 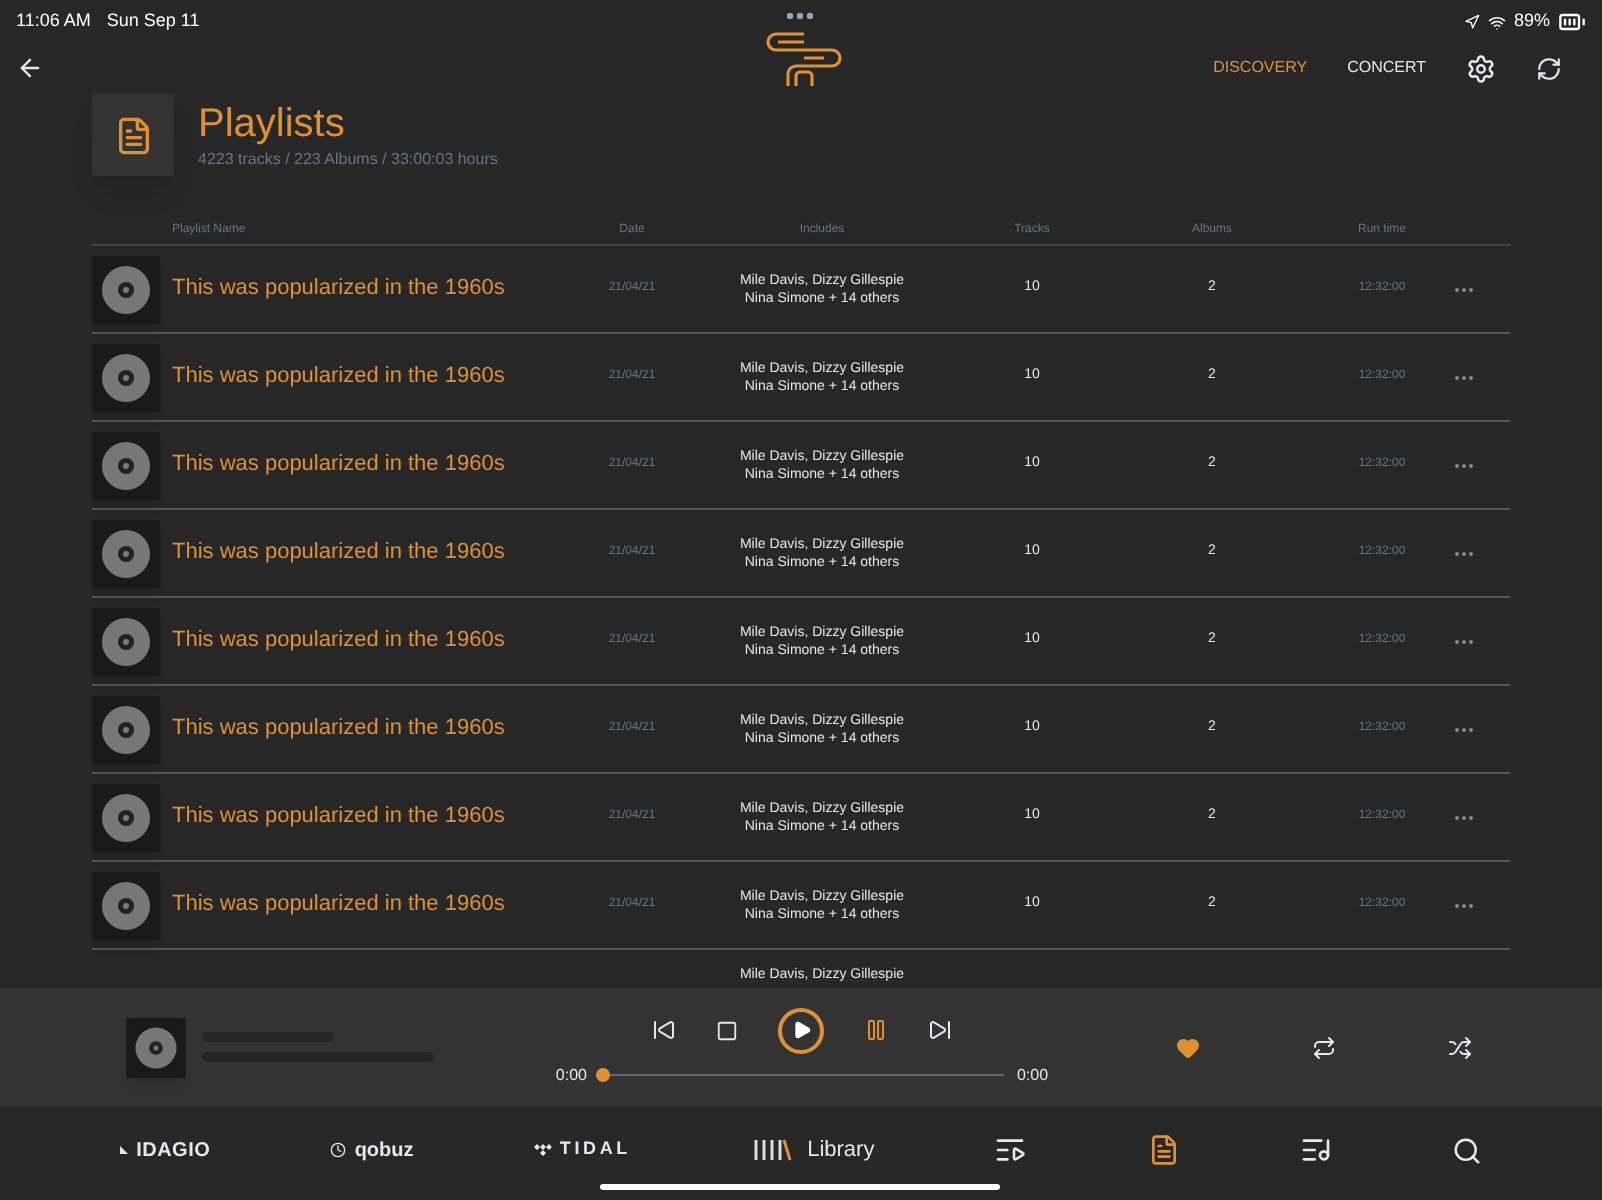 What do you see at coordinates (542, 1150) in the screenshot?
I see `diamonds-icon` at bounding box center [542, 1150].